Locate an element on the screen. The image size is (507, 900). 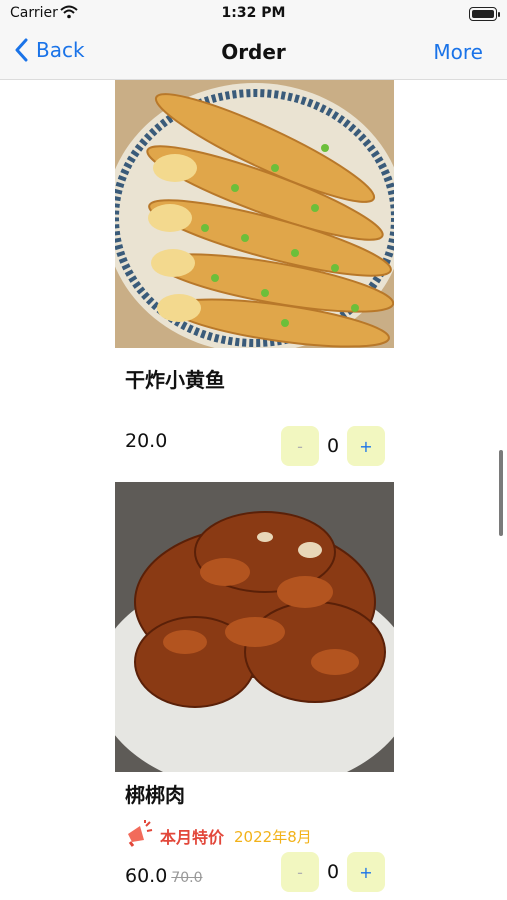
price-value: 20.0 is located at coordinates (146, 441).